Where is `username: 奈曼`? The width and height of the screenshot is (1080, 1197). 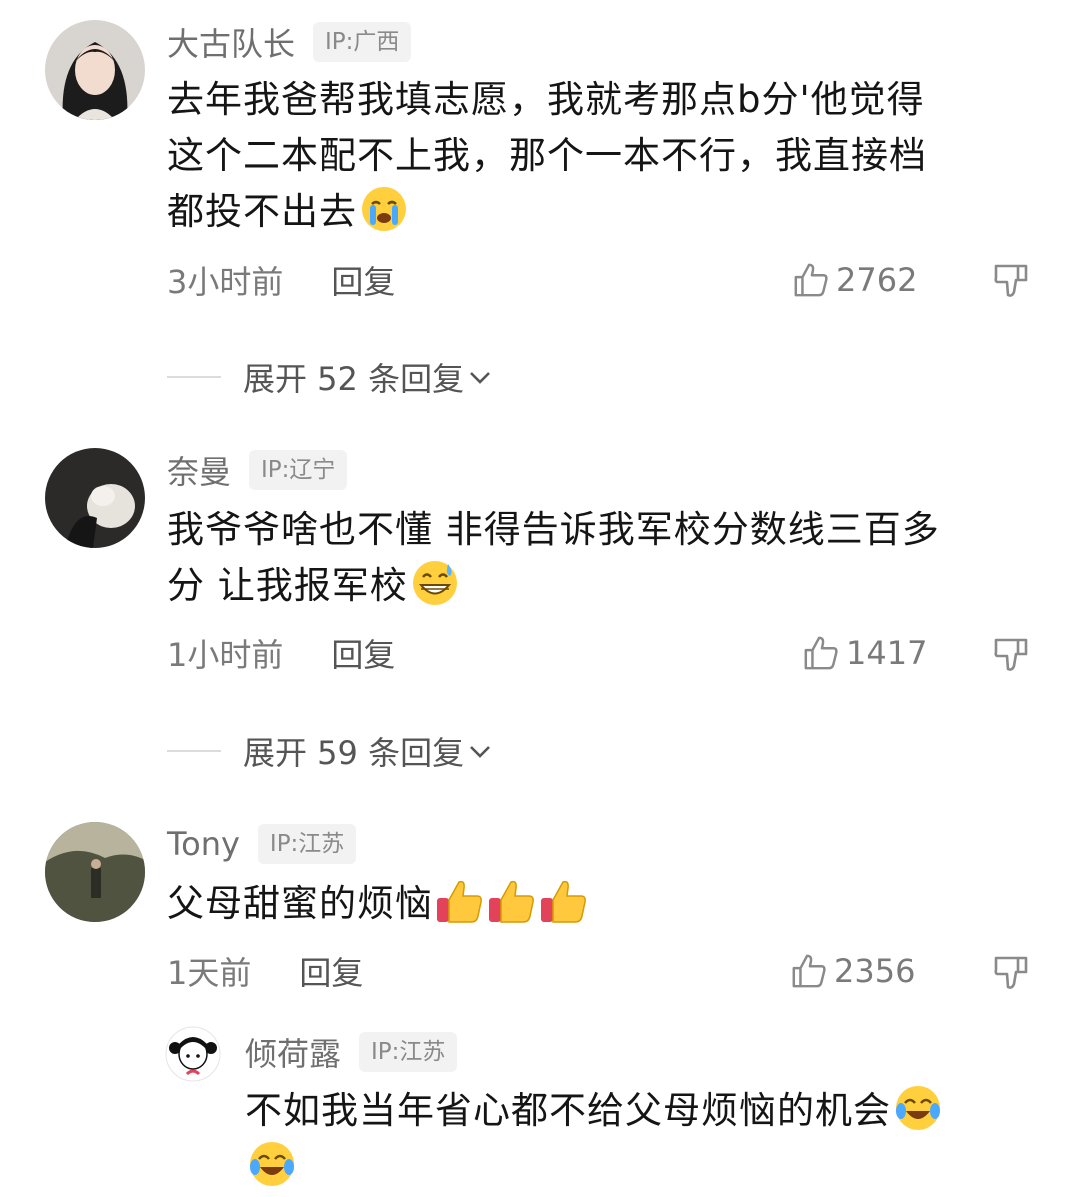 username: 奈曼 is located at coordinates (199, 470).